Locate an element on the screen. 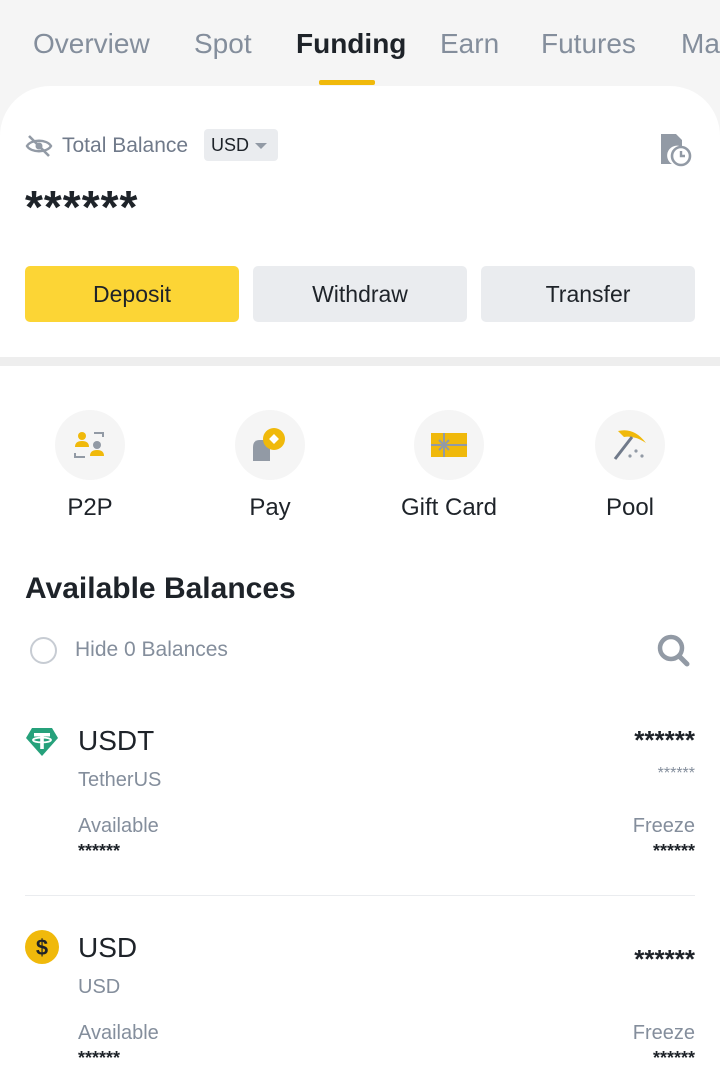 This screenshot has width=720, height=1079. currency-value: USD is located at coordinates (230, 145).